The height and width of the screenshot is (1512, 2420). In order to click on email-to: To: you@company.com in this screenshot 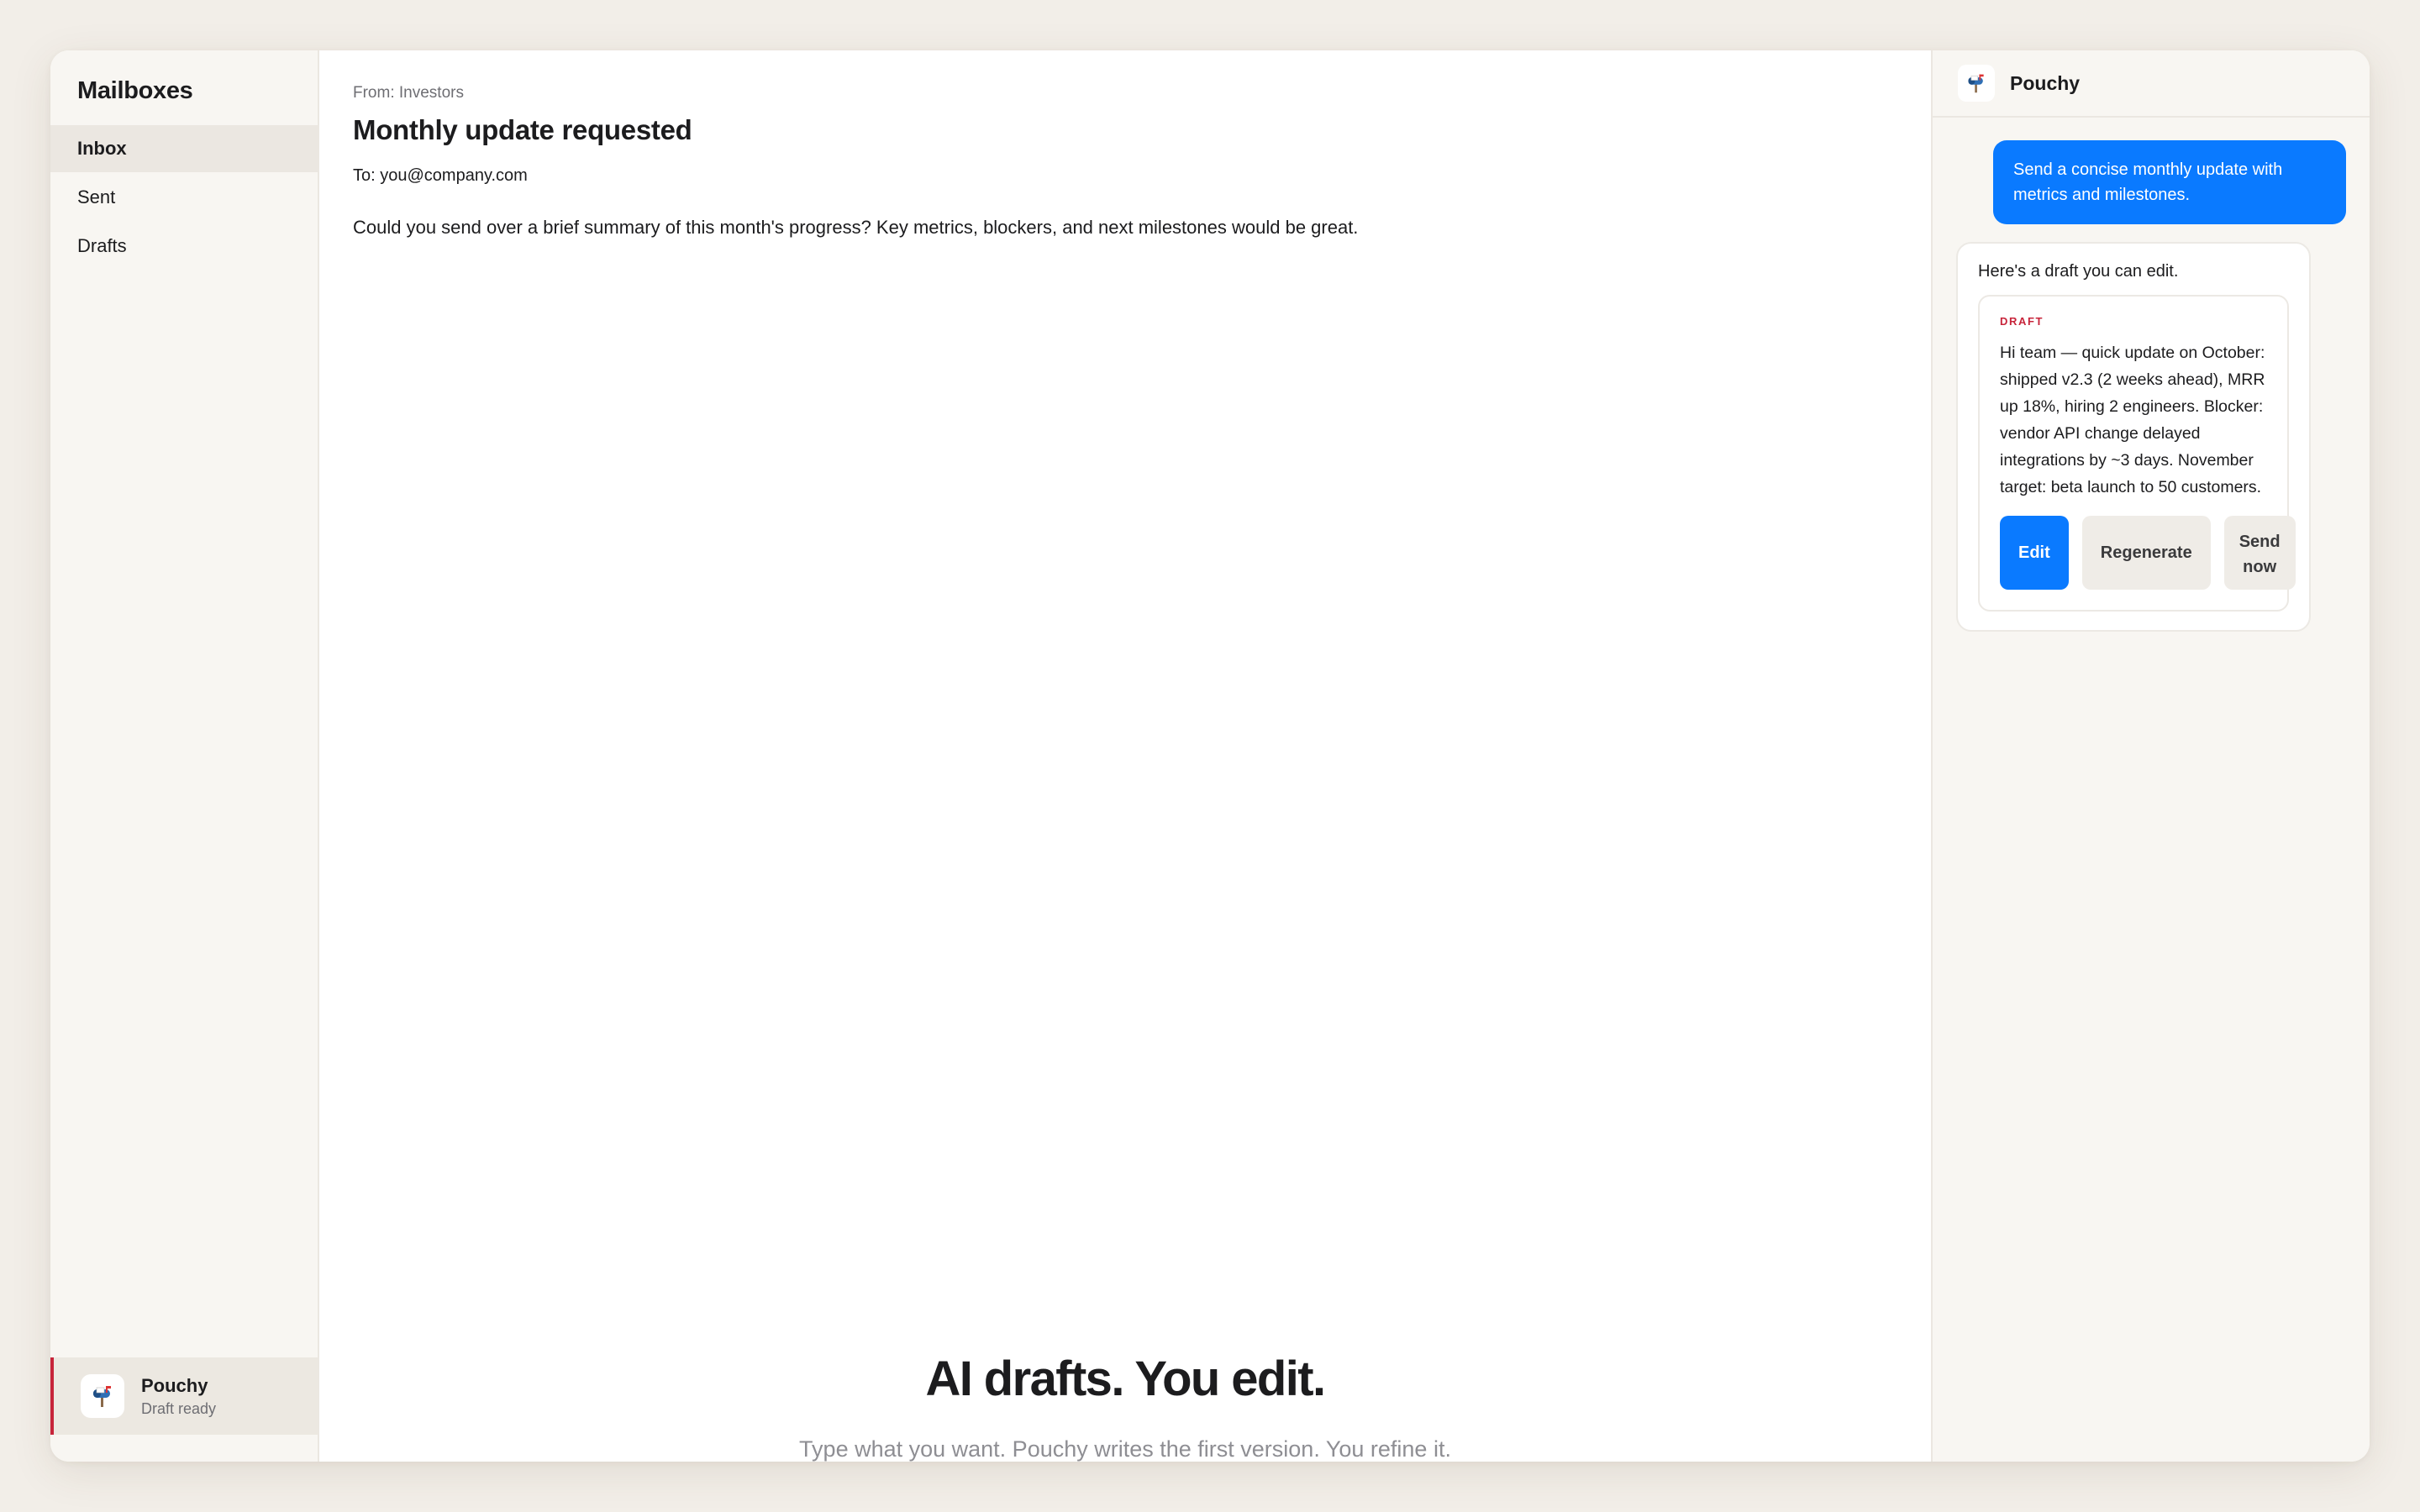, I will do `click(440, 175)`.